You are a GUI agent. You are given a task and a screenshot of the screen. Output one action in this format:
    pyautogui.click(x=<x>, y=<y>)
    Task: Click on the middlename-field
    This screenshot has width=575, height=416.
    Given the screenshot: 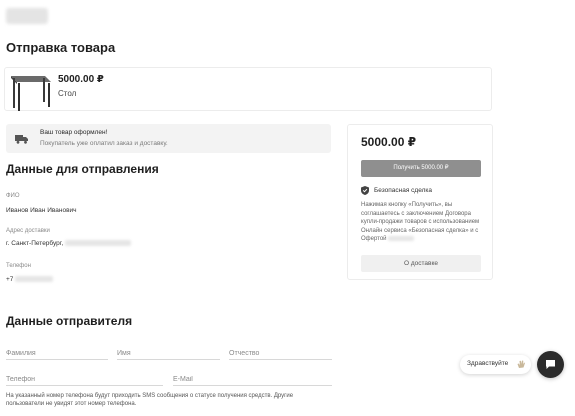 What is the action you would take?
    pyautogui.click(x=280, y=352)
    